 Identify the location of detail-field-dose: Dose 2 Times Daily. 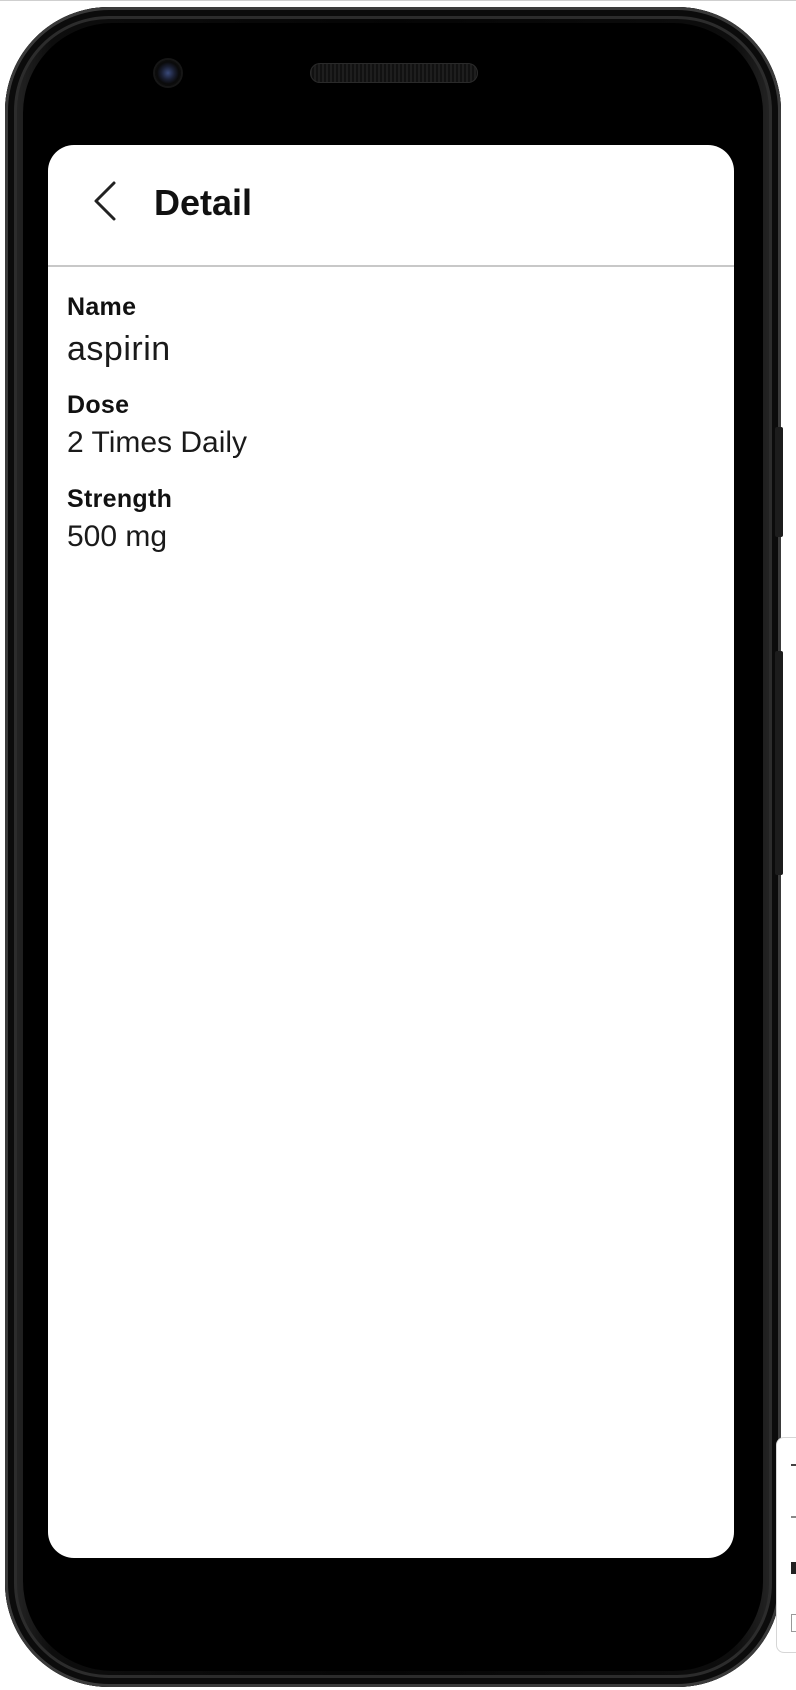
(157, 425).